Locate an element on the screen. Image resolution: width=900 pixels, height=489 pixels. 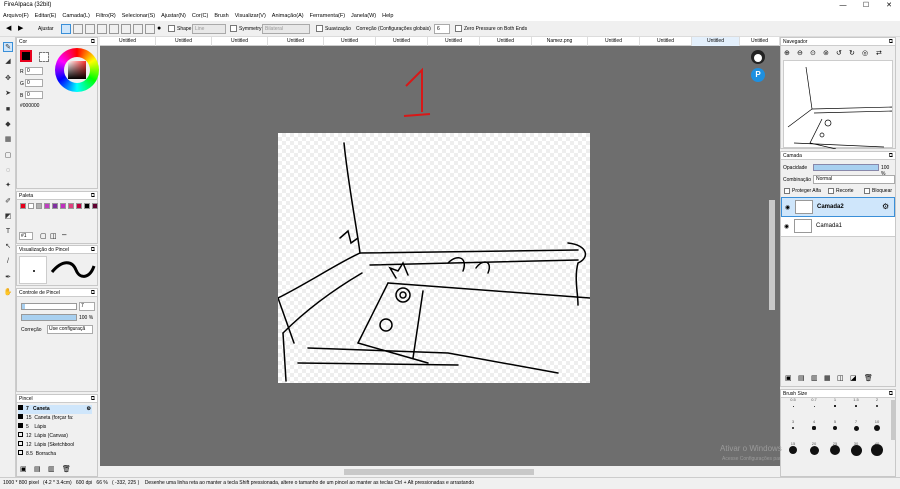
brush-size-slider is located at coordinates (49, 306).